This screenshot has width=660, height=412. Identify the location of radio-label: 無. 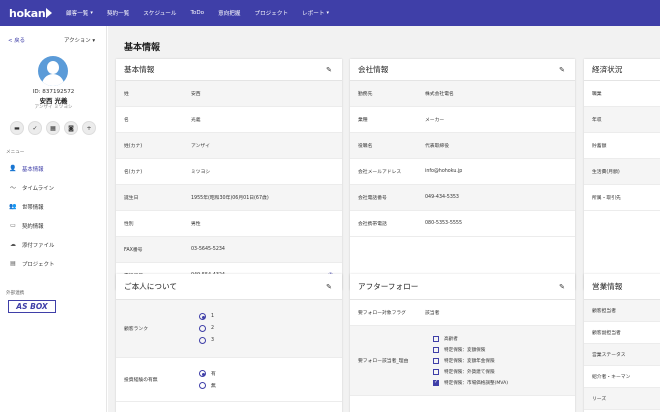
(213, 386).